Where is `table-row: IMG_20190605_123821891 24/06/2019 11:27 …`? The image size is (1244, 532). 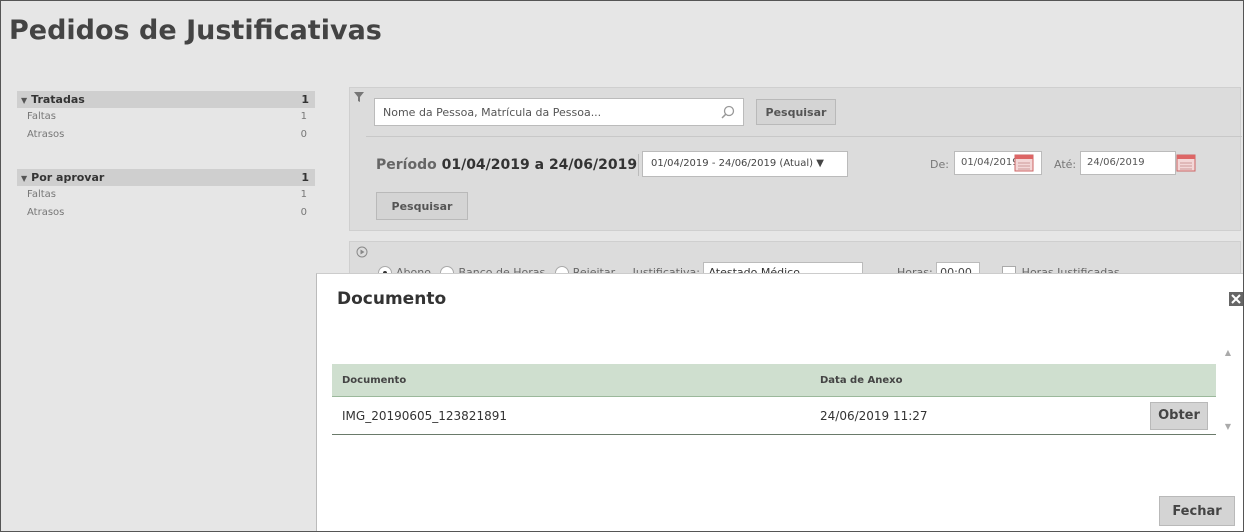
table-row: IMG_20190605_123821891 24/06/2019 11:27 … is located at coordinates (774, 416).